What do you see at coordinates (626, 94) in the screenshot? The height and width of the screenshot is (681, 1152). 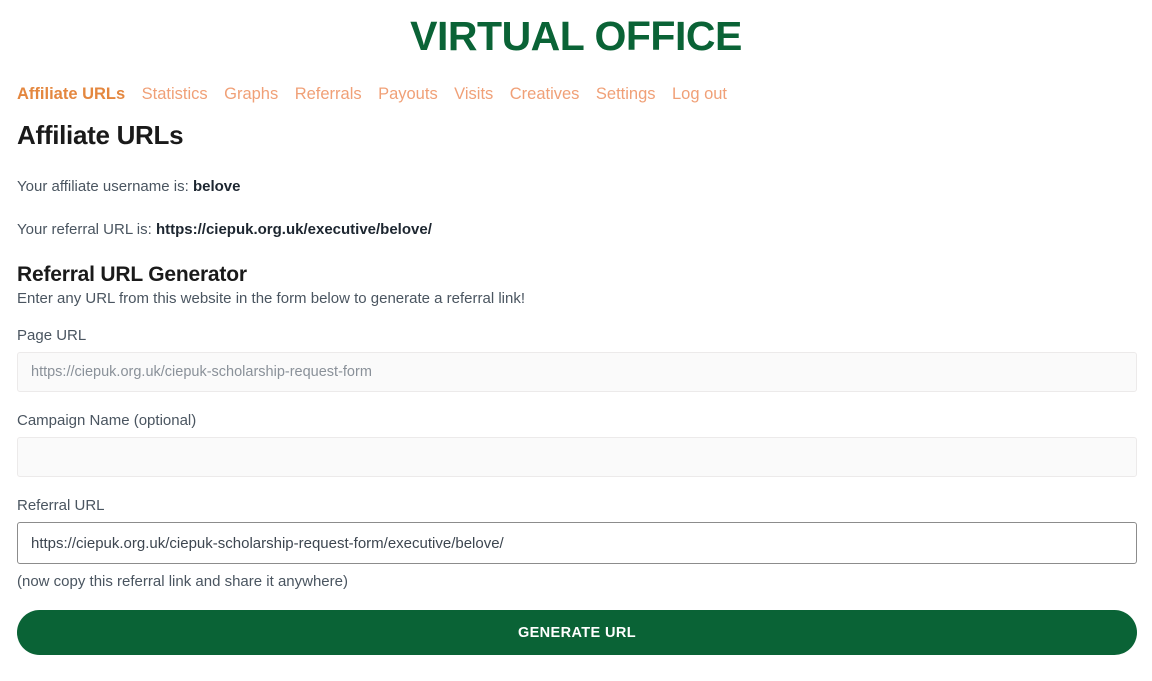 I see `nav-item-settings: Settings` at bounding box center [626, 94].